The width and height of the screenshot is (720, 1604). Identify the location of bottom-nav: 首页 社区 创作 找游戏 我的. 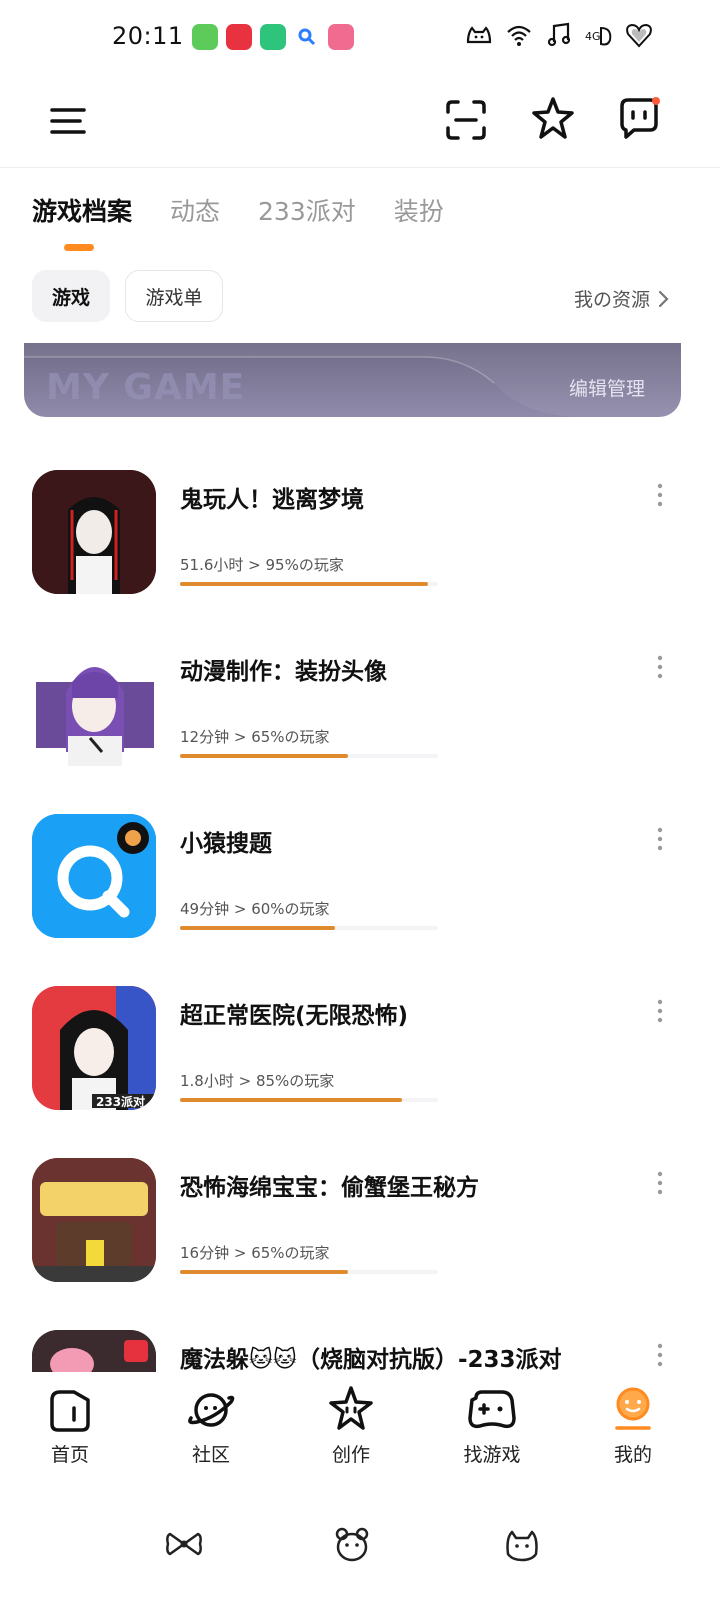
(360, 1437).